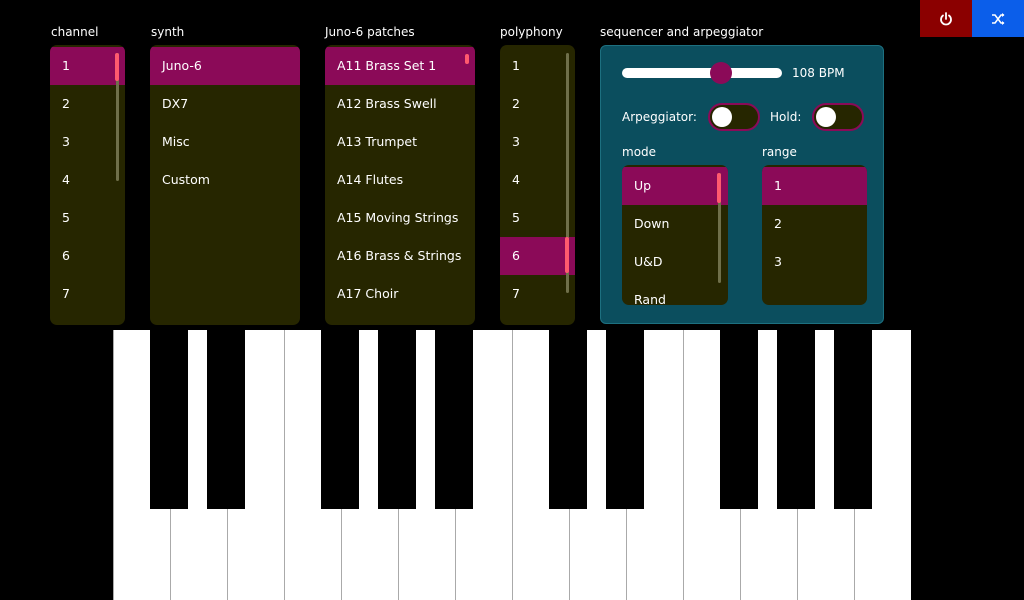 The width and height of the screenshot is (1024, 600). I want to click on patches-scroll-thumb, so click(467, 59).